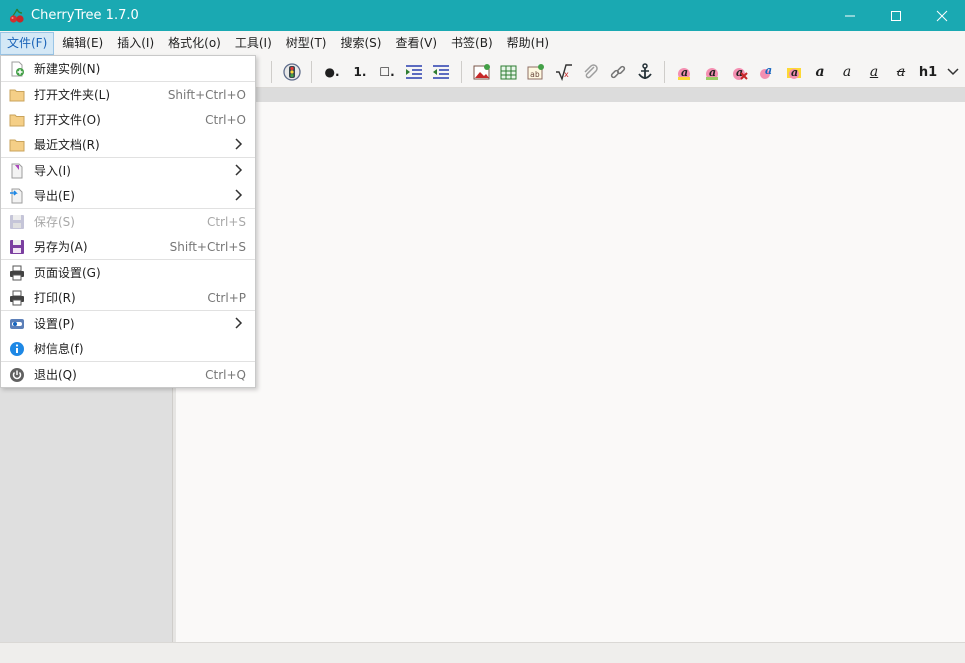 The height and width of the screenshot is (663, 965). I want to click on minimize-button, so click(850, 15).